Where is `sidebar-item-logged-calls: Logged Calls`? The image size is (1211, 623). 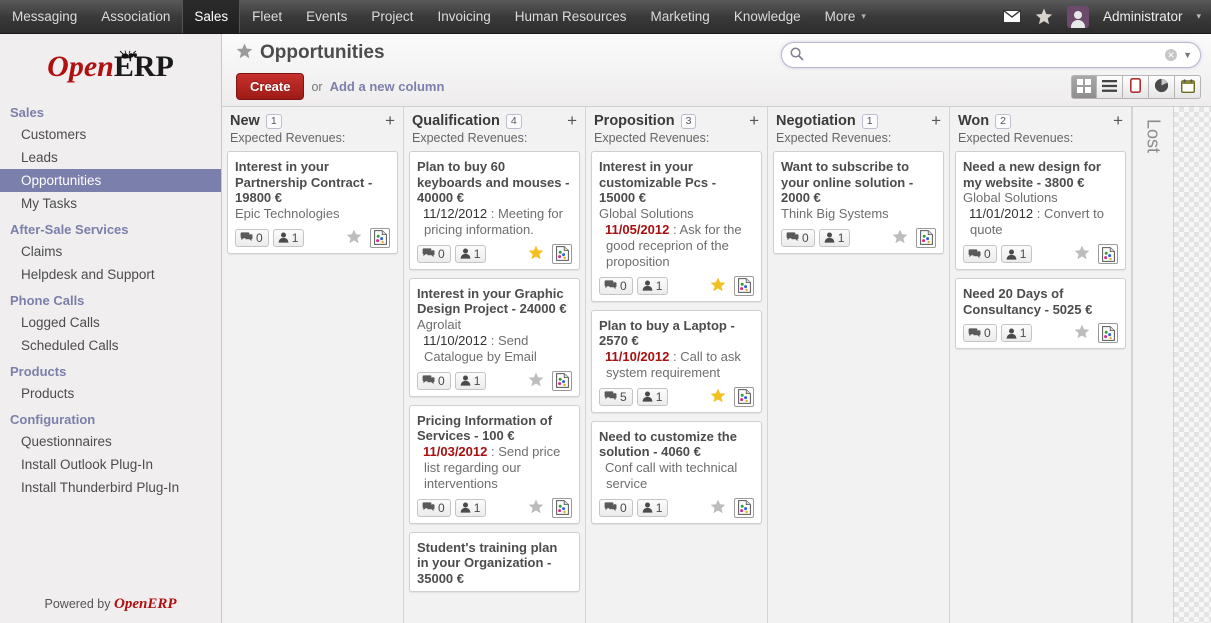 sidebar-item-logged-calls: Logged Calls is located at coordinates (110, 322).